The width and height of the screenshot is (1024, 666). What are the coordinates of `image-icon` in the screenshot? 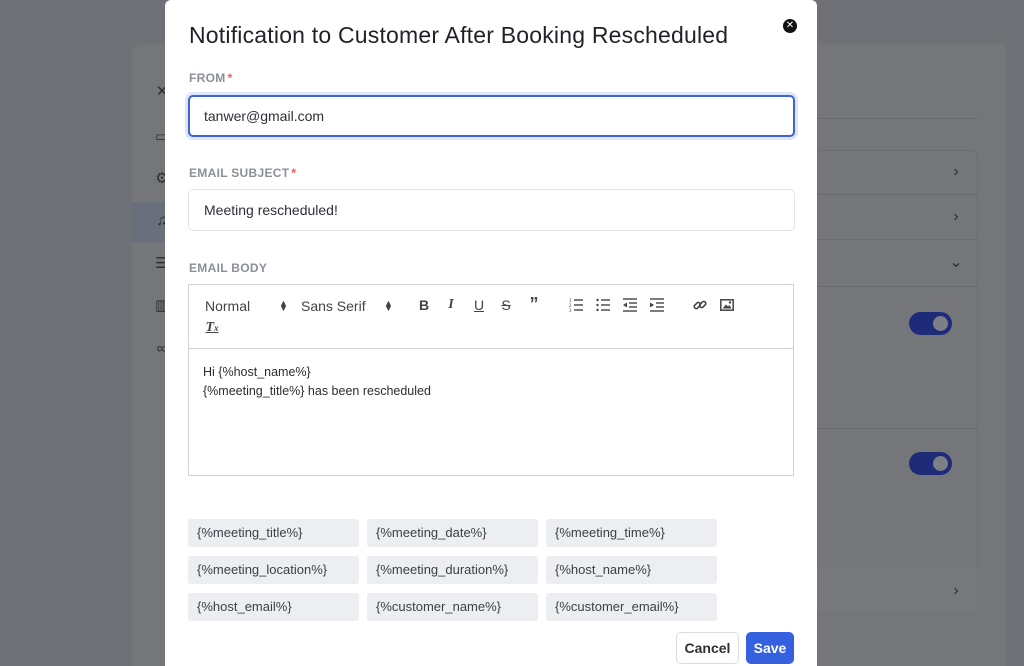 It's located at (727, 305).